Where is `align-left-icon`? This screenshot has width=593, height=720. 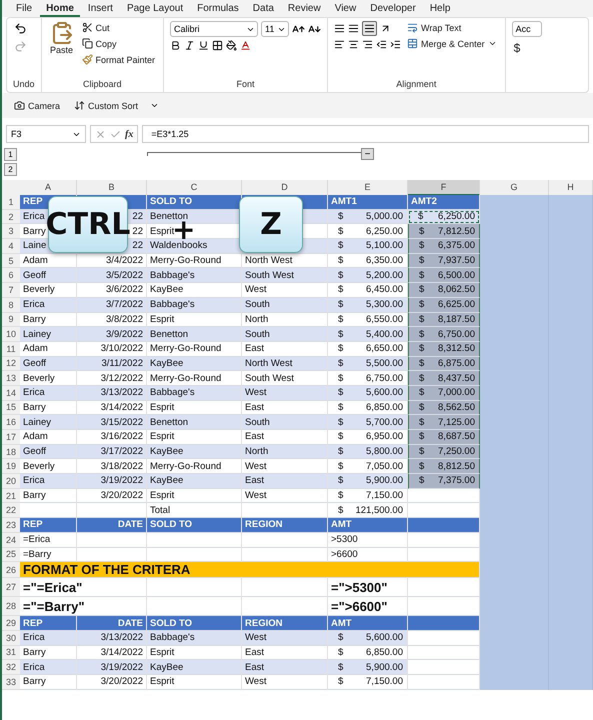
align-left-icon is located at coordinates (340, 44).